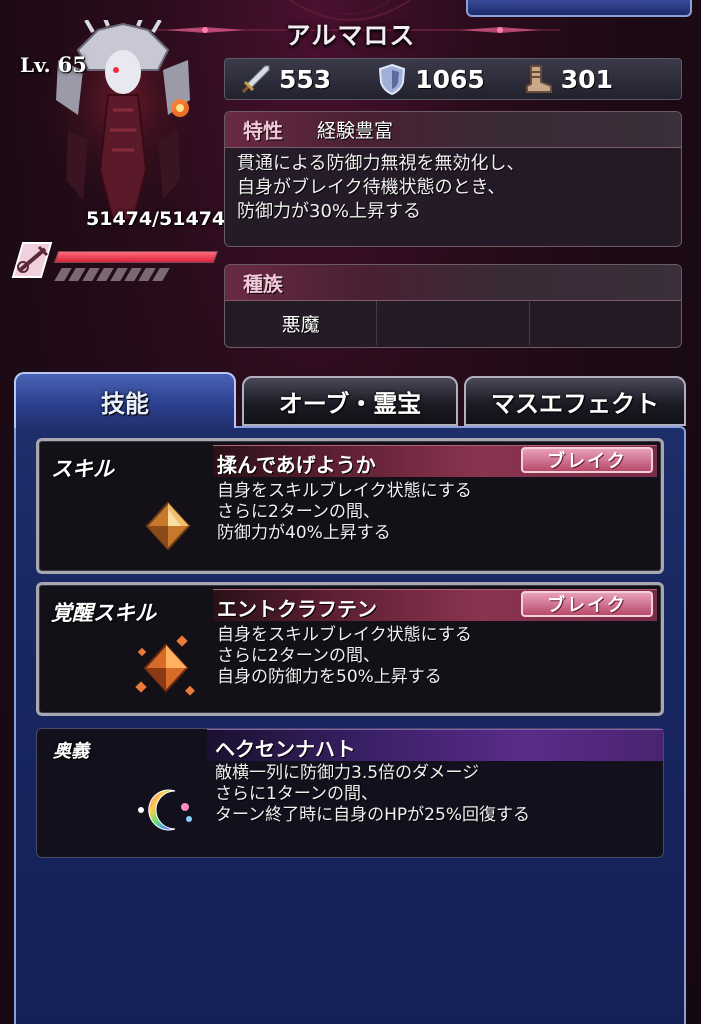 The height and width of the screenshot is (1024, 701). I want to click on hp-bar-fill, so click(136, 257).